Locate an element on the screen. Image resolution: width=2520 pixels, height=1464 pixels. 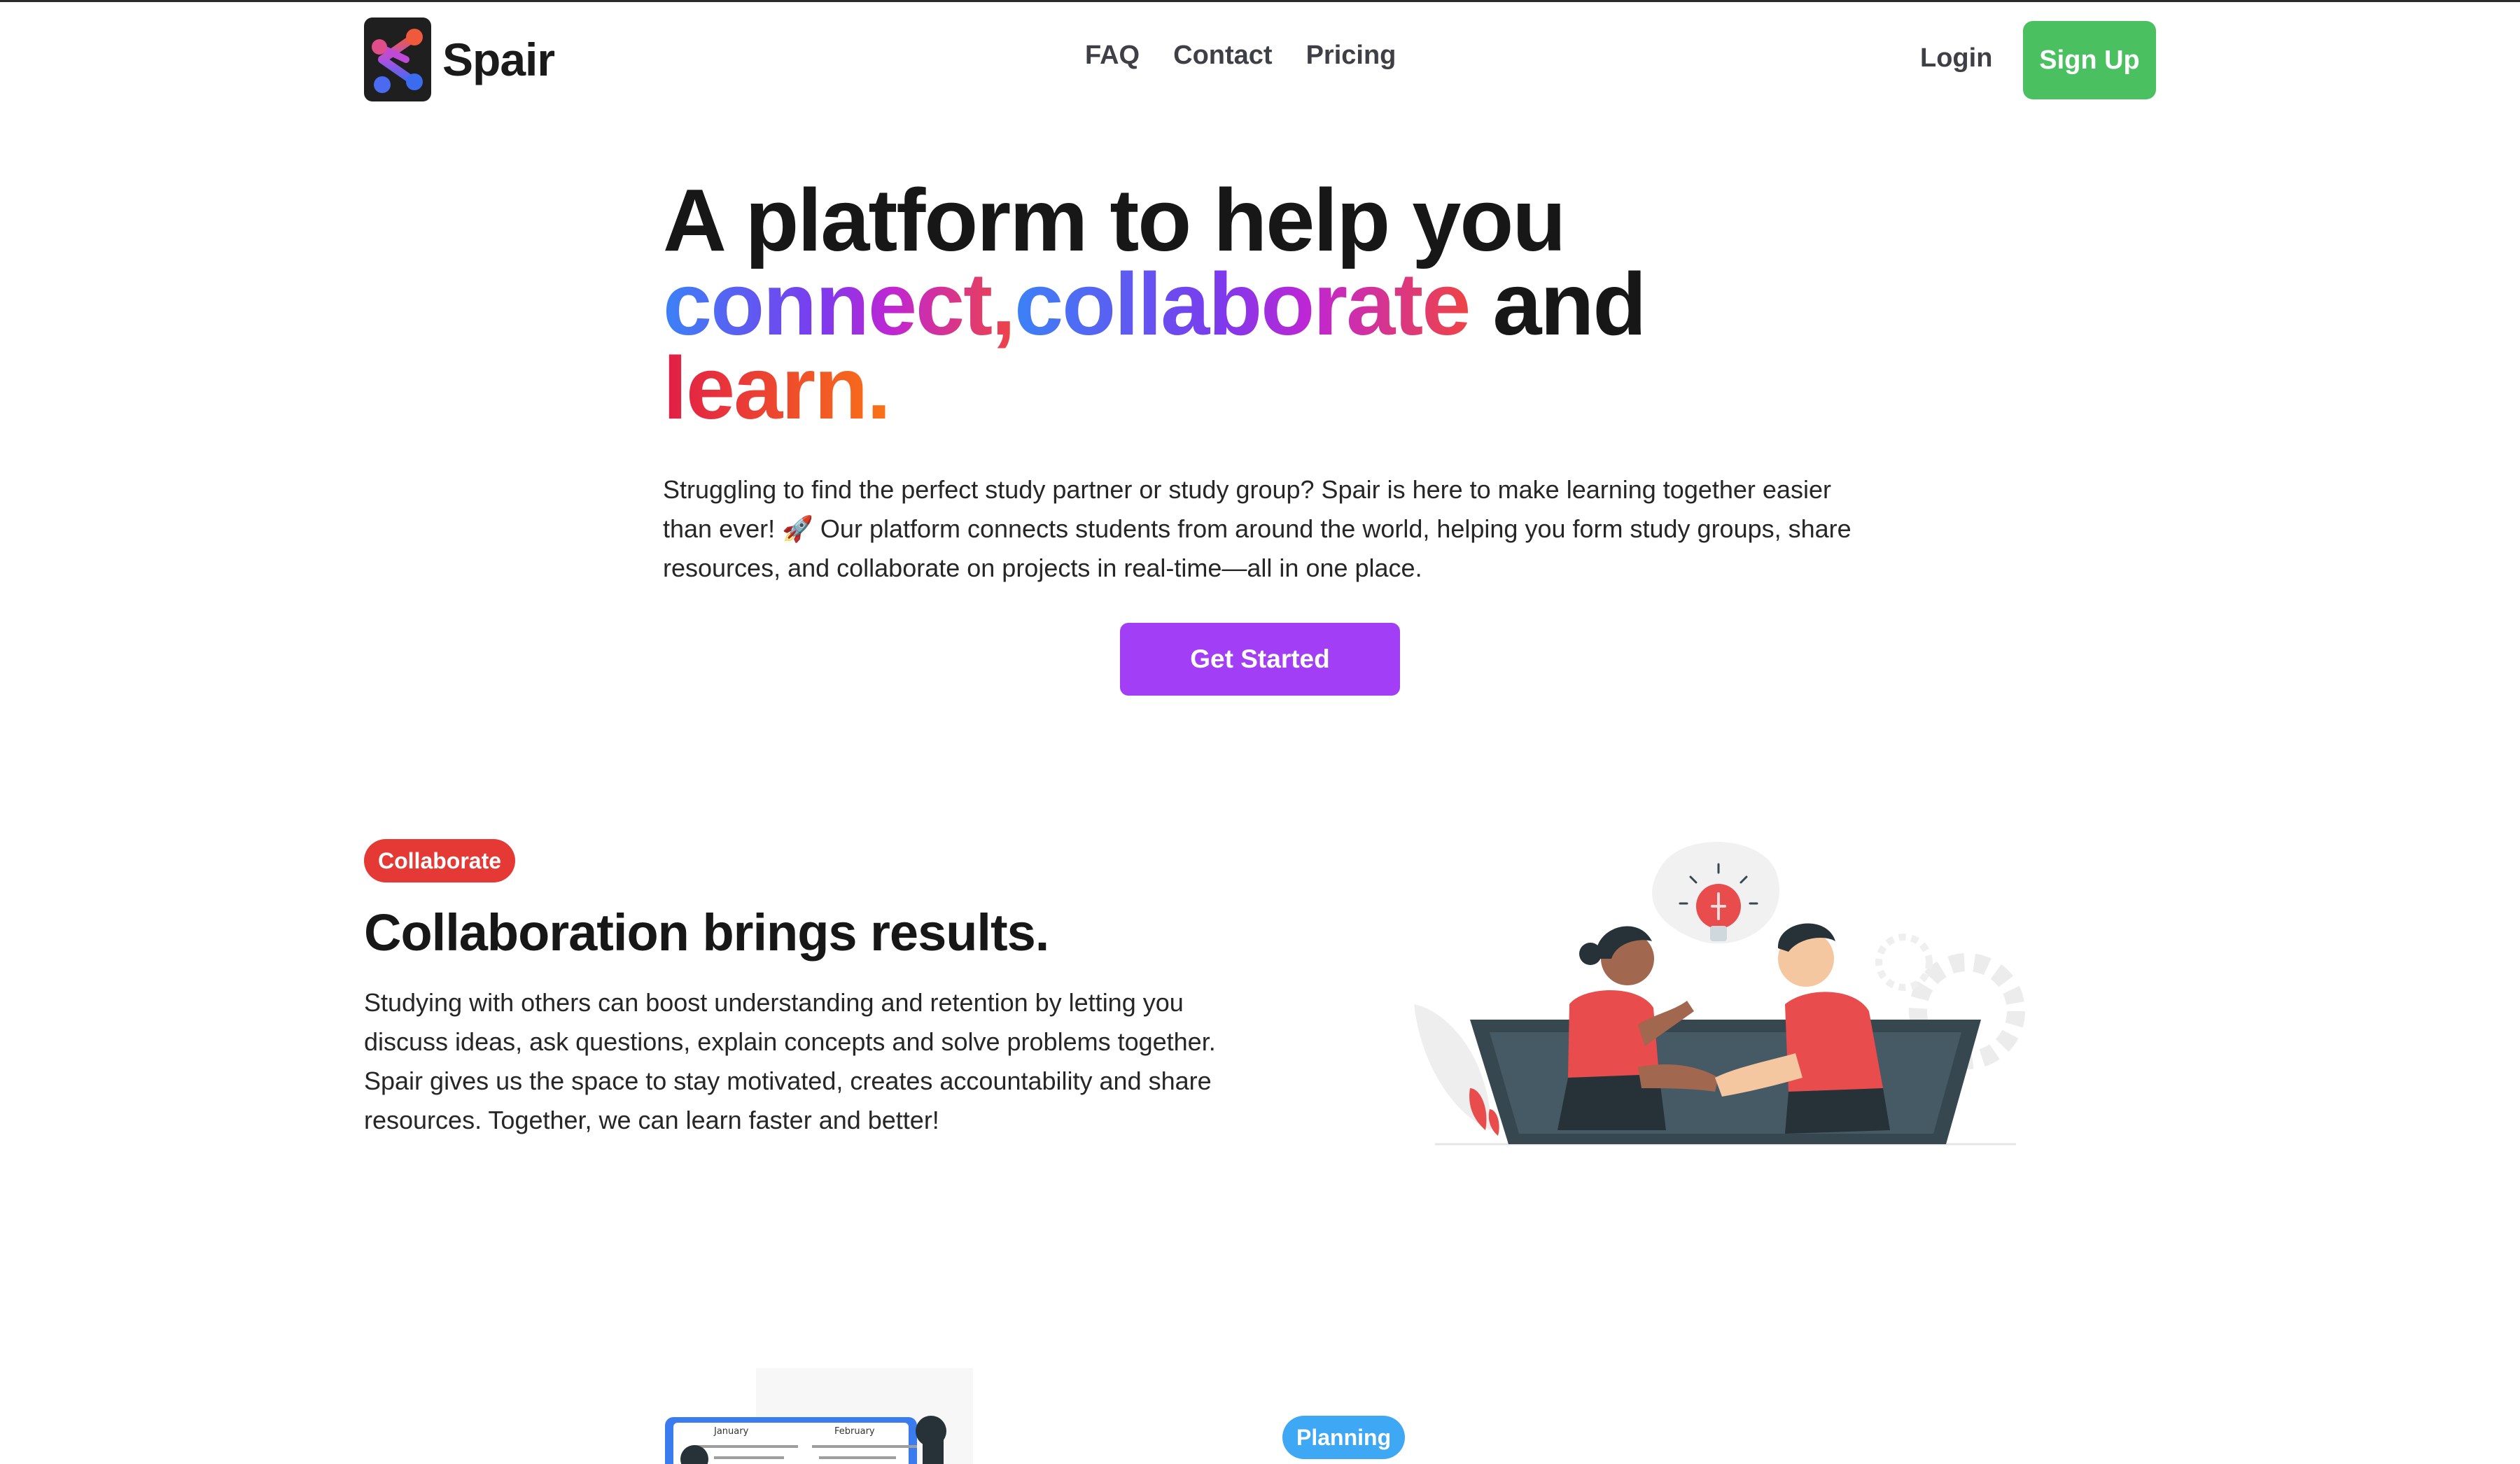
nav-link-faq: FAQ is located at coordinates (1112, 56).